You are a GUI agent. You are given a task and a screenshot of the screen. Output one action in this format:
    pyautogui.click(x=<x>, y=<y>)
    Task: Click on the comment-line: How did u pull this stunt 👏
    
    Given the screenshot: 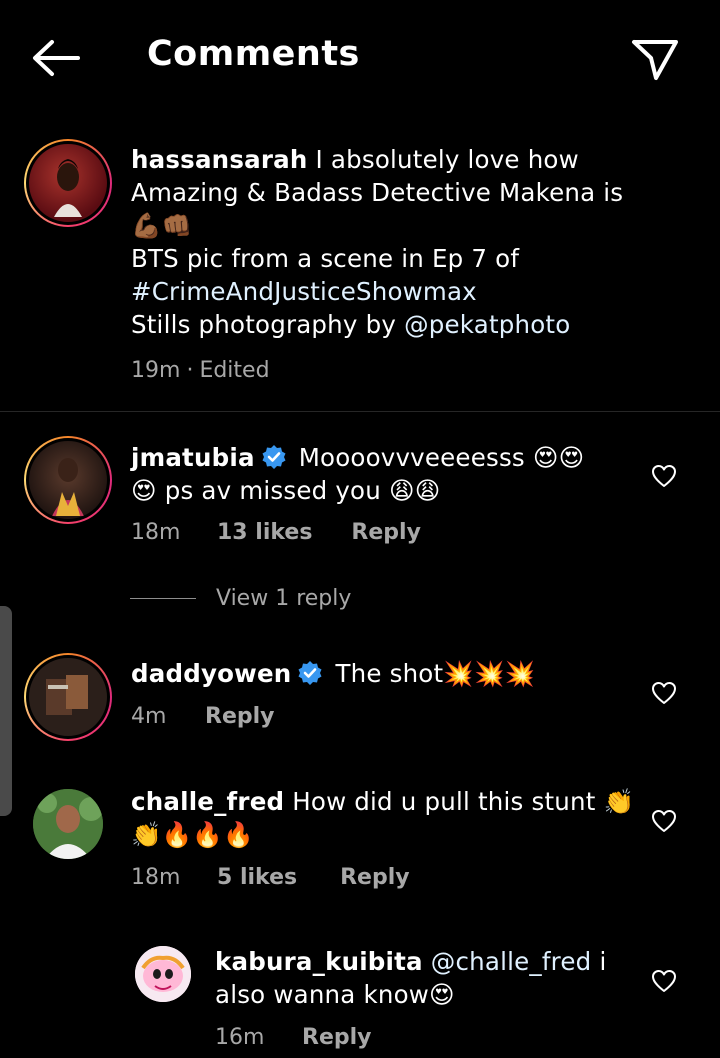 What is the action you would take?
    pyautogui.click(x=463, y=801)
    